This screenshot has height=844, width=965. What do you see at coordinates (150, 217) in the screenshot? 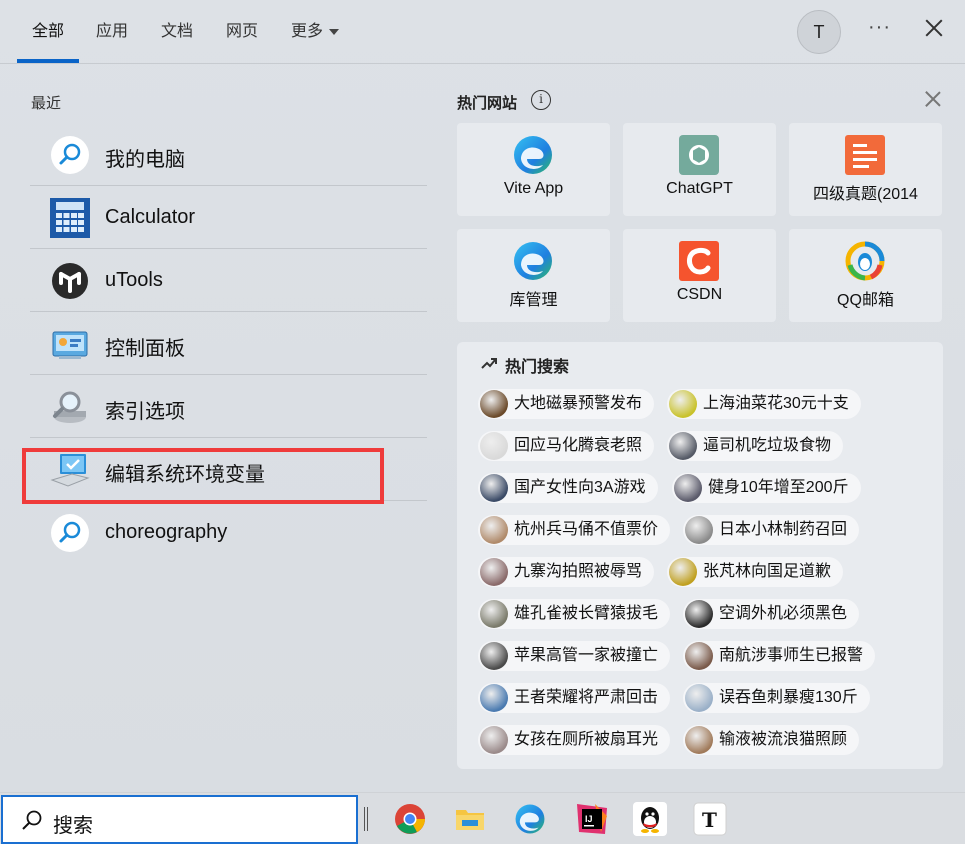
I see `recent-item-label: Calculator` at bounding box center [150, 217].